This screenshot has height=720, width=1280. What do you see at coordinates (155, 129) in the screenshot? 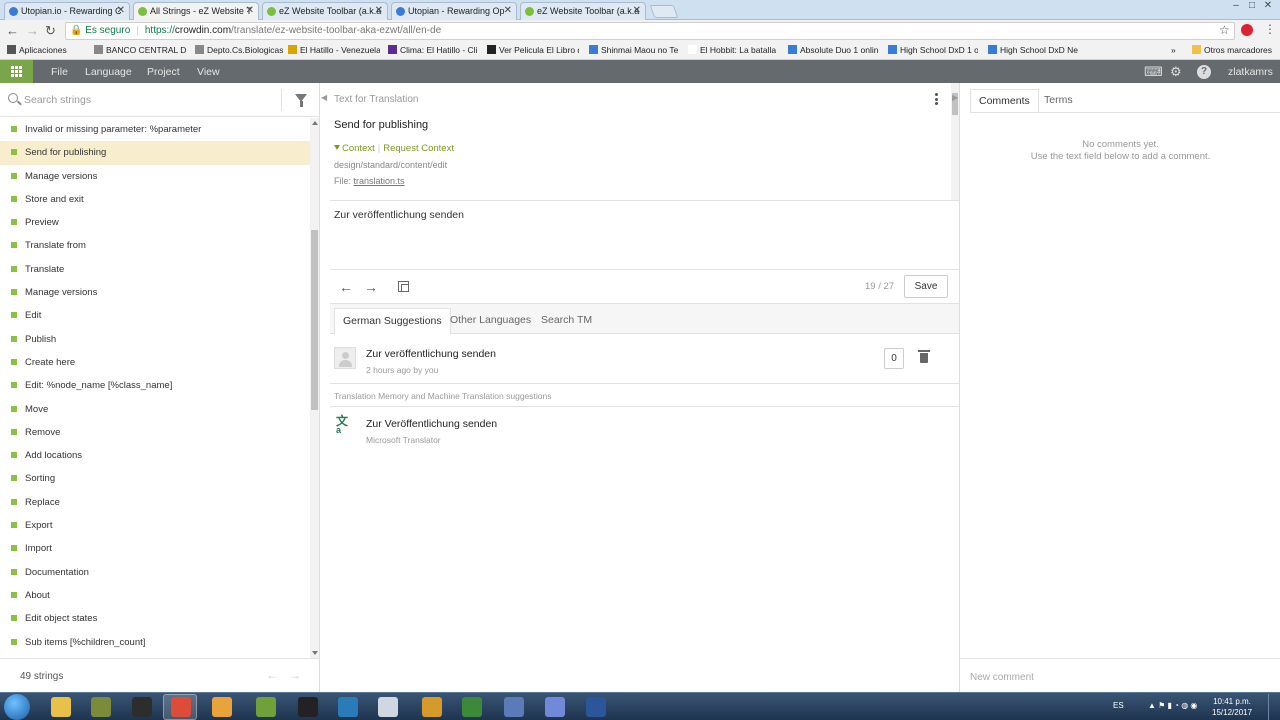
I see `string-list-item: Invalid or missing parameter: %parameter` at bounding box center [155, 129].